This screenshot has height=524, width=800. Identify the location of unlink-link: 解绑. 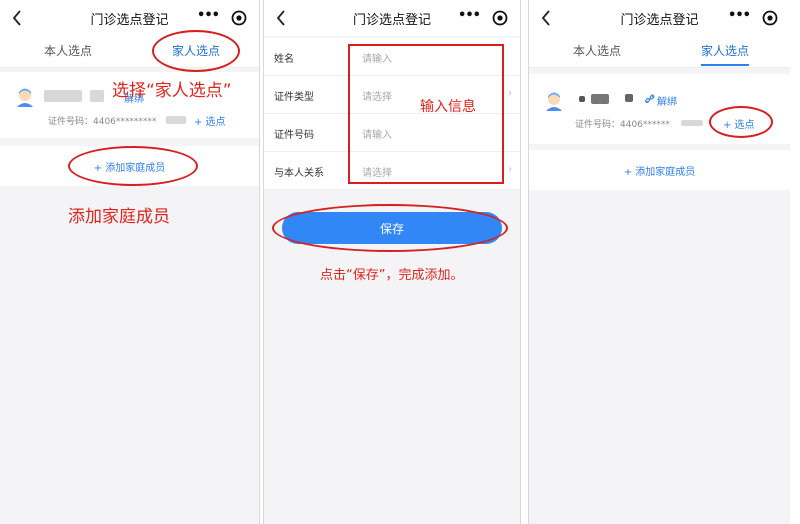
(667, 100).